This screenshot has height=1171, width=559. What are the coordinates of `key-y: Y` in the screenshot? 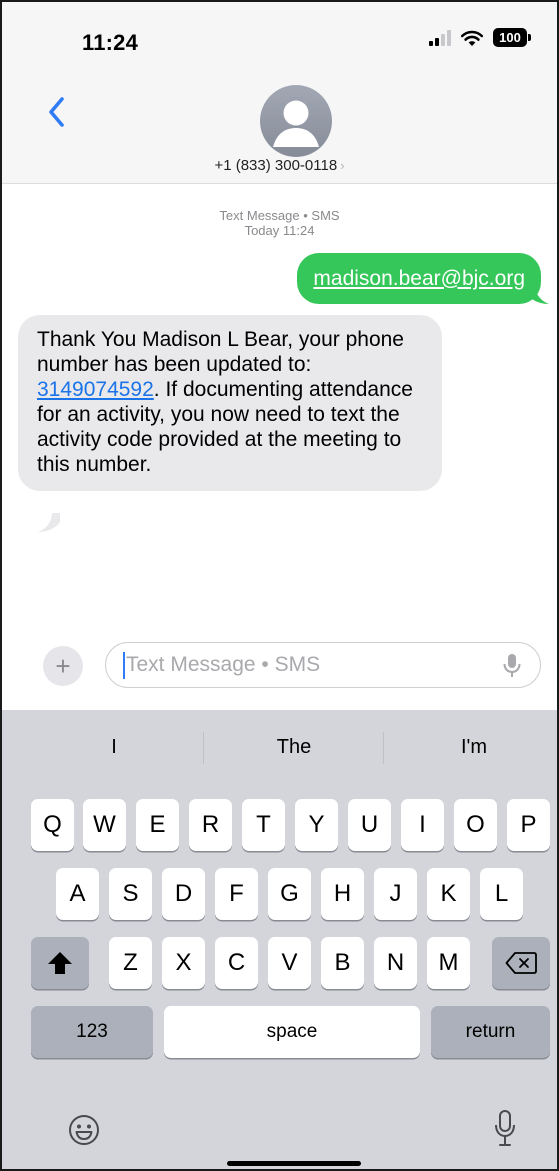 It's located at (316, 825).